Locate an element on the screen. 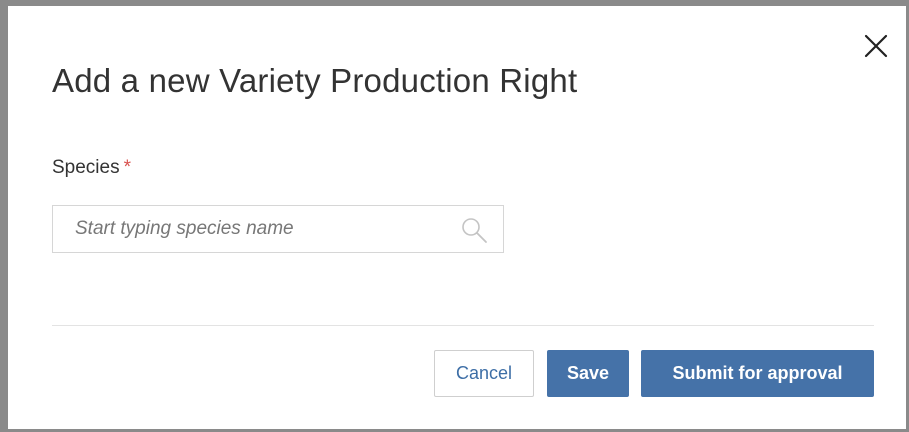  dialog-title: Add a new Variety Production Right is located at coordinates (315, 80).